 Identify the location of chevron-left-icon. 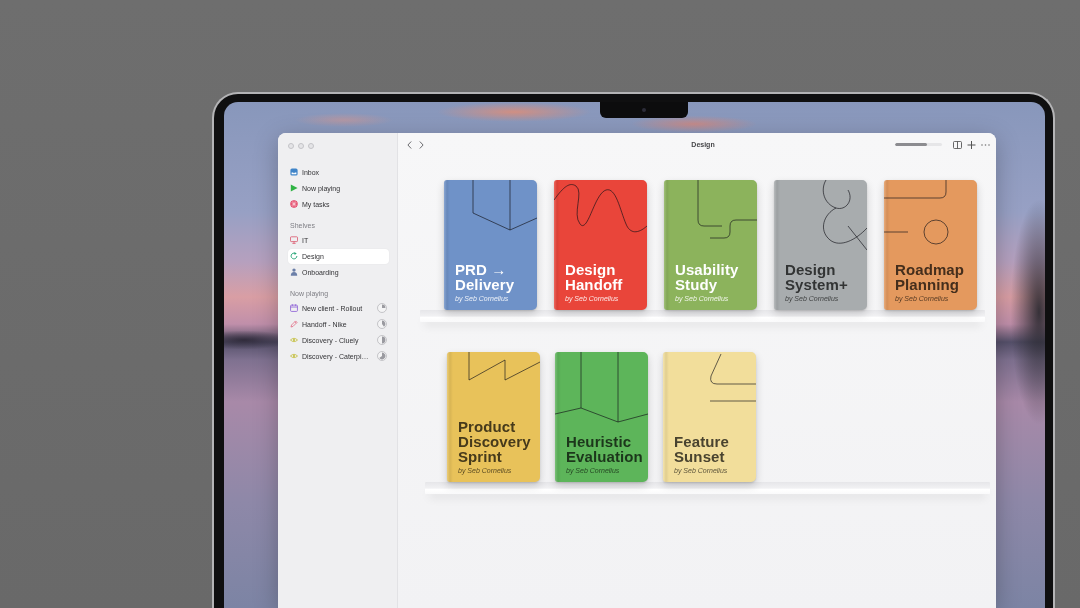
(409, 144).